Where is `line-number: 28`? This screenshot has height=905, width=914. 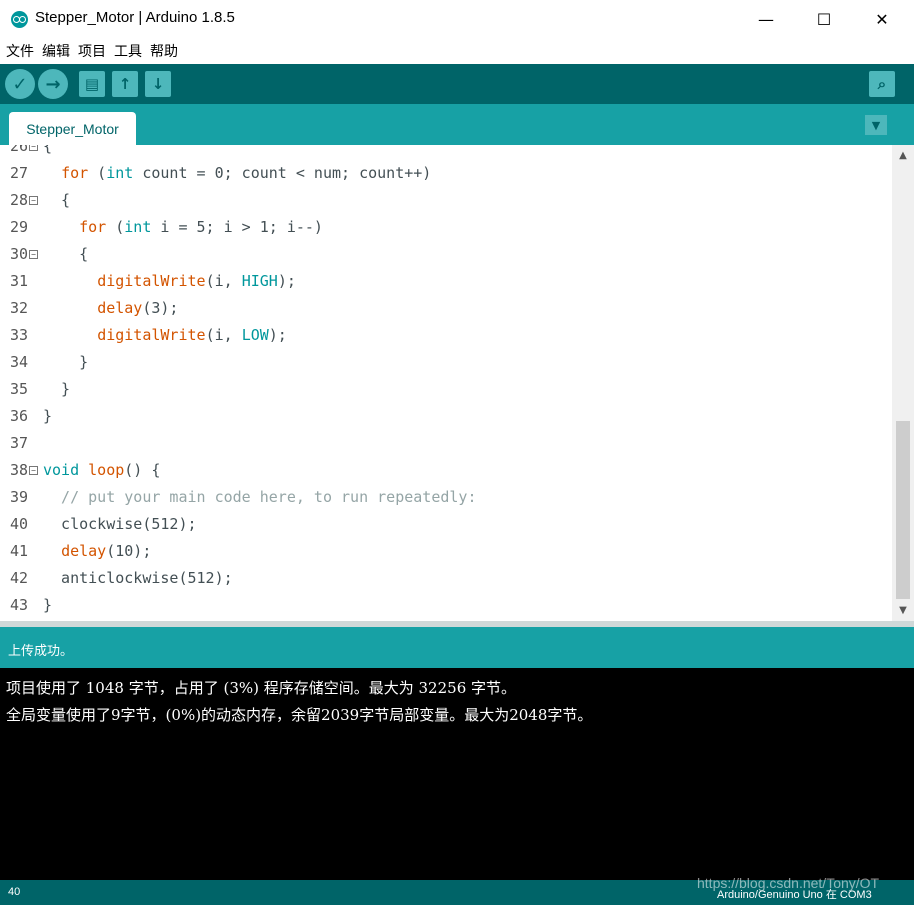
line-number: 28 is located at coordinates (19, 200).